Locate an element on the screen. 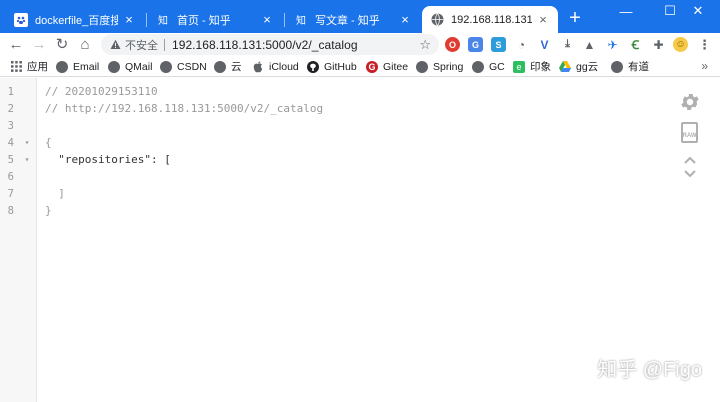  extension-drive-icon: ▲ is located at coordinates (589, 44).